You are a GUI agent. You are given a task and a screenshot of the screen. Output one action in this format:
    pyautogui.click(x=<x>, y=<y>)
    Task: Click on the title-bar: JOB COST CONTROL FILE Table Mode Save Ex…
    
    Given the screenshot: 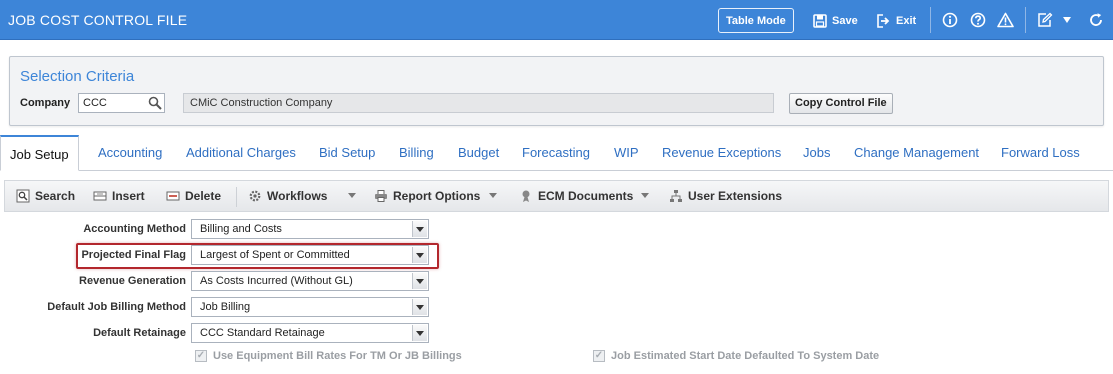 What is the action you would take?
    pyautogui.click(x=556, y=20)
    